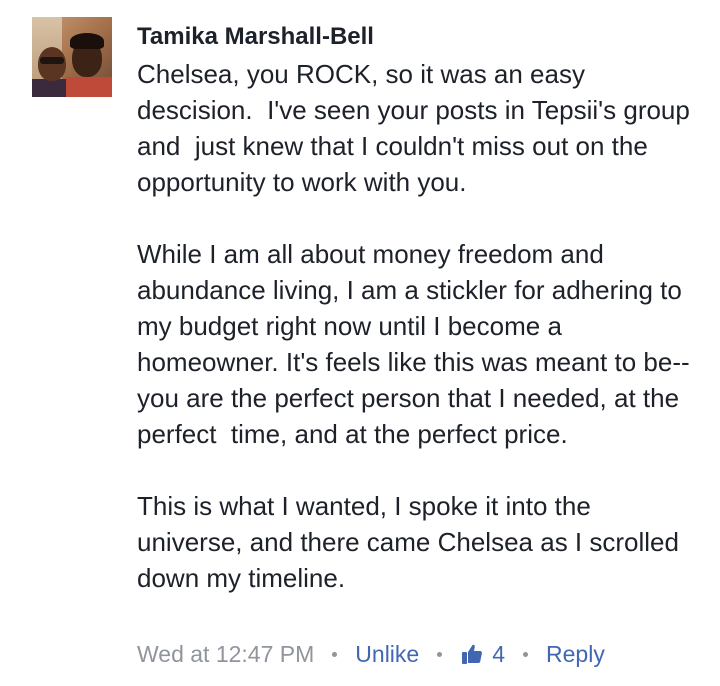 This screenshot has width=720, height=686. What do you see at coordinates (387, 654) in the screenshot?
I see `unlike-button: Unlike` at bounding box center [387, 654].